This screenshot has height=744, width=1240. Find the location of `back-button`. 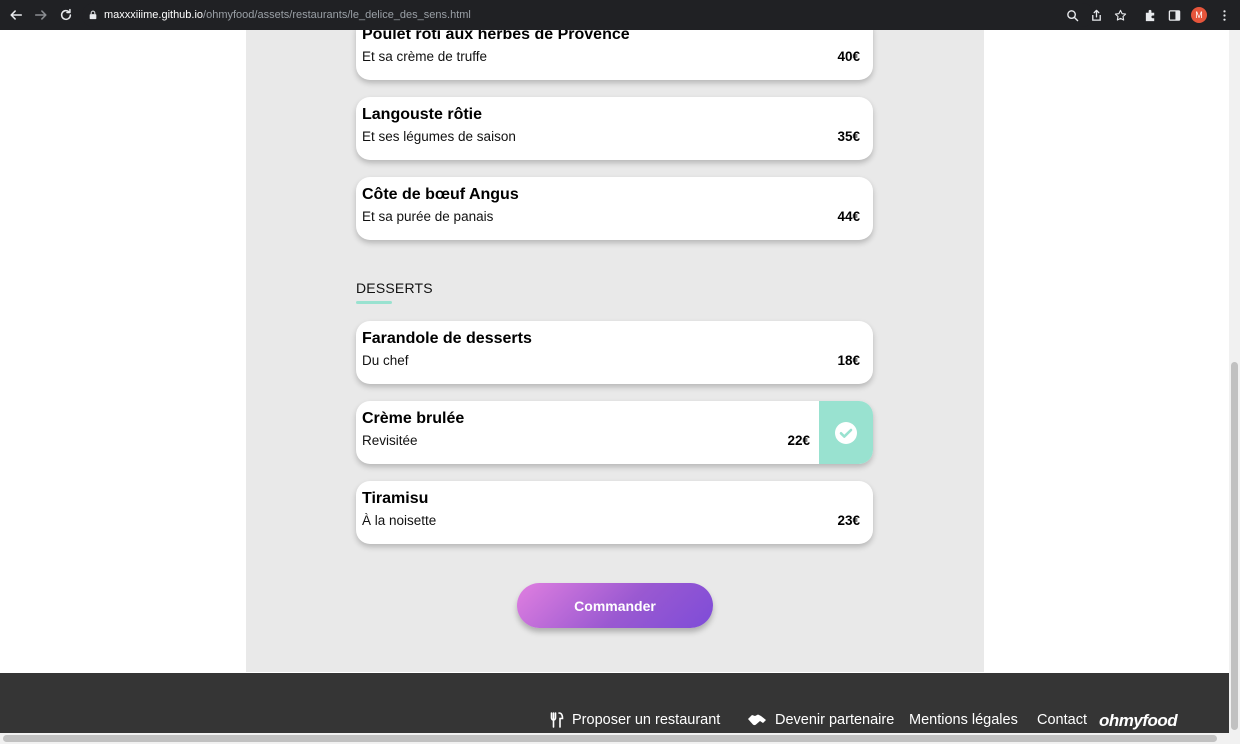

back-button is located at coordinates (16, 15).